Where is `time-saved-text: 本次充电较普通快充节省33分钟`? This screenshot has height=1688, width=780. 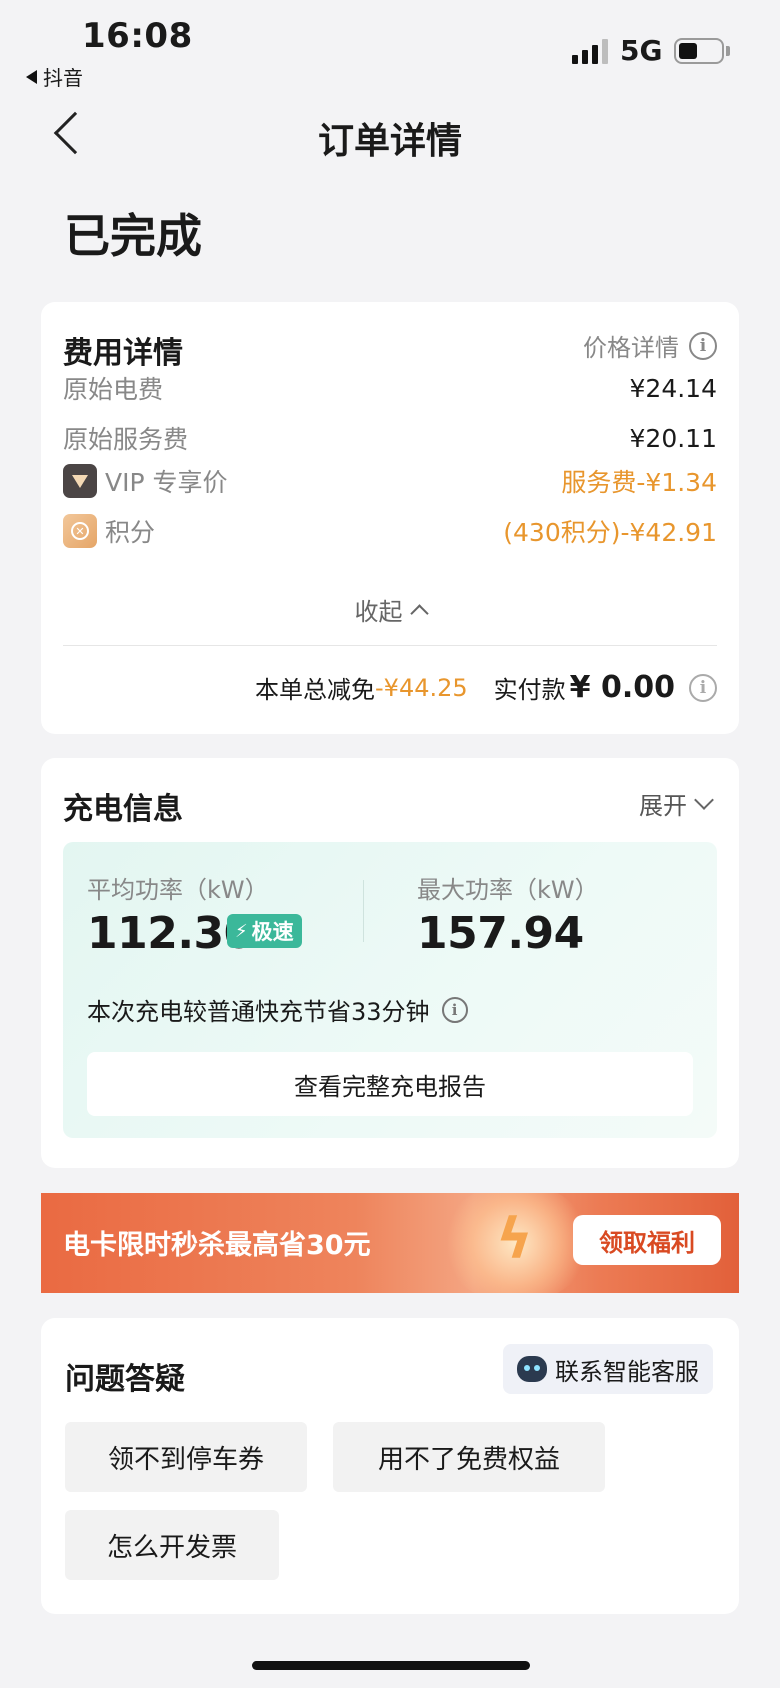 time-saved-text: 本次充电较普通快充节省33分钟 is located at coordinates (258, 1012).